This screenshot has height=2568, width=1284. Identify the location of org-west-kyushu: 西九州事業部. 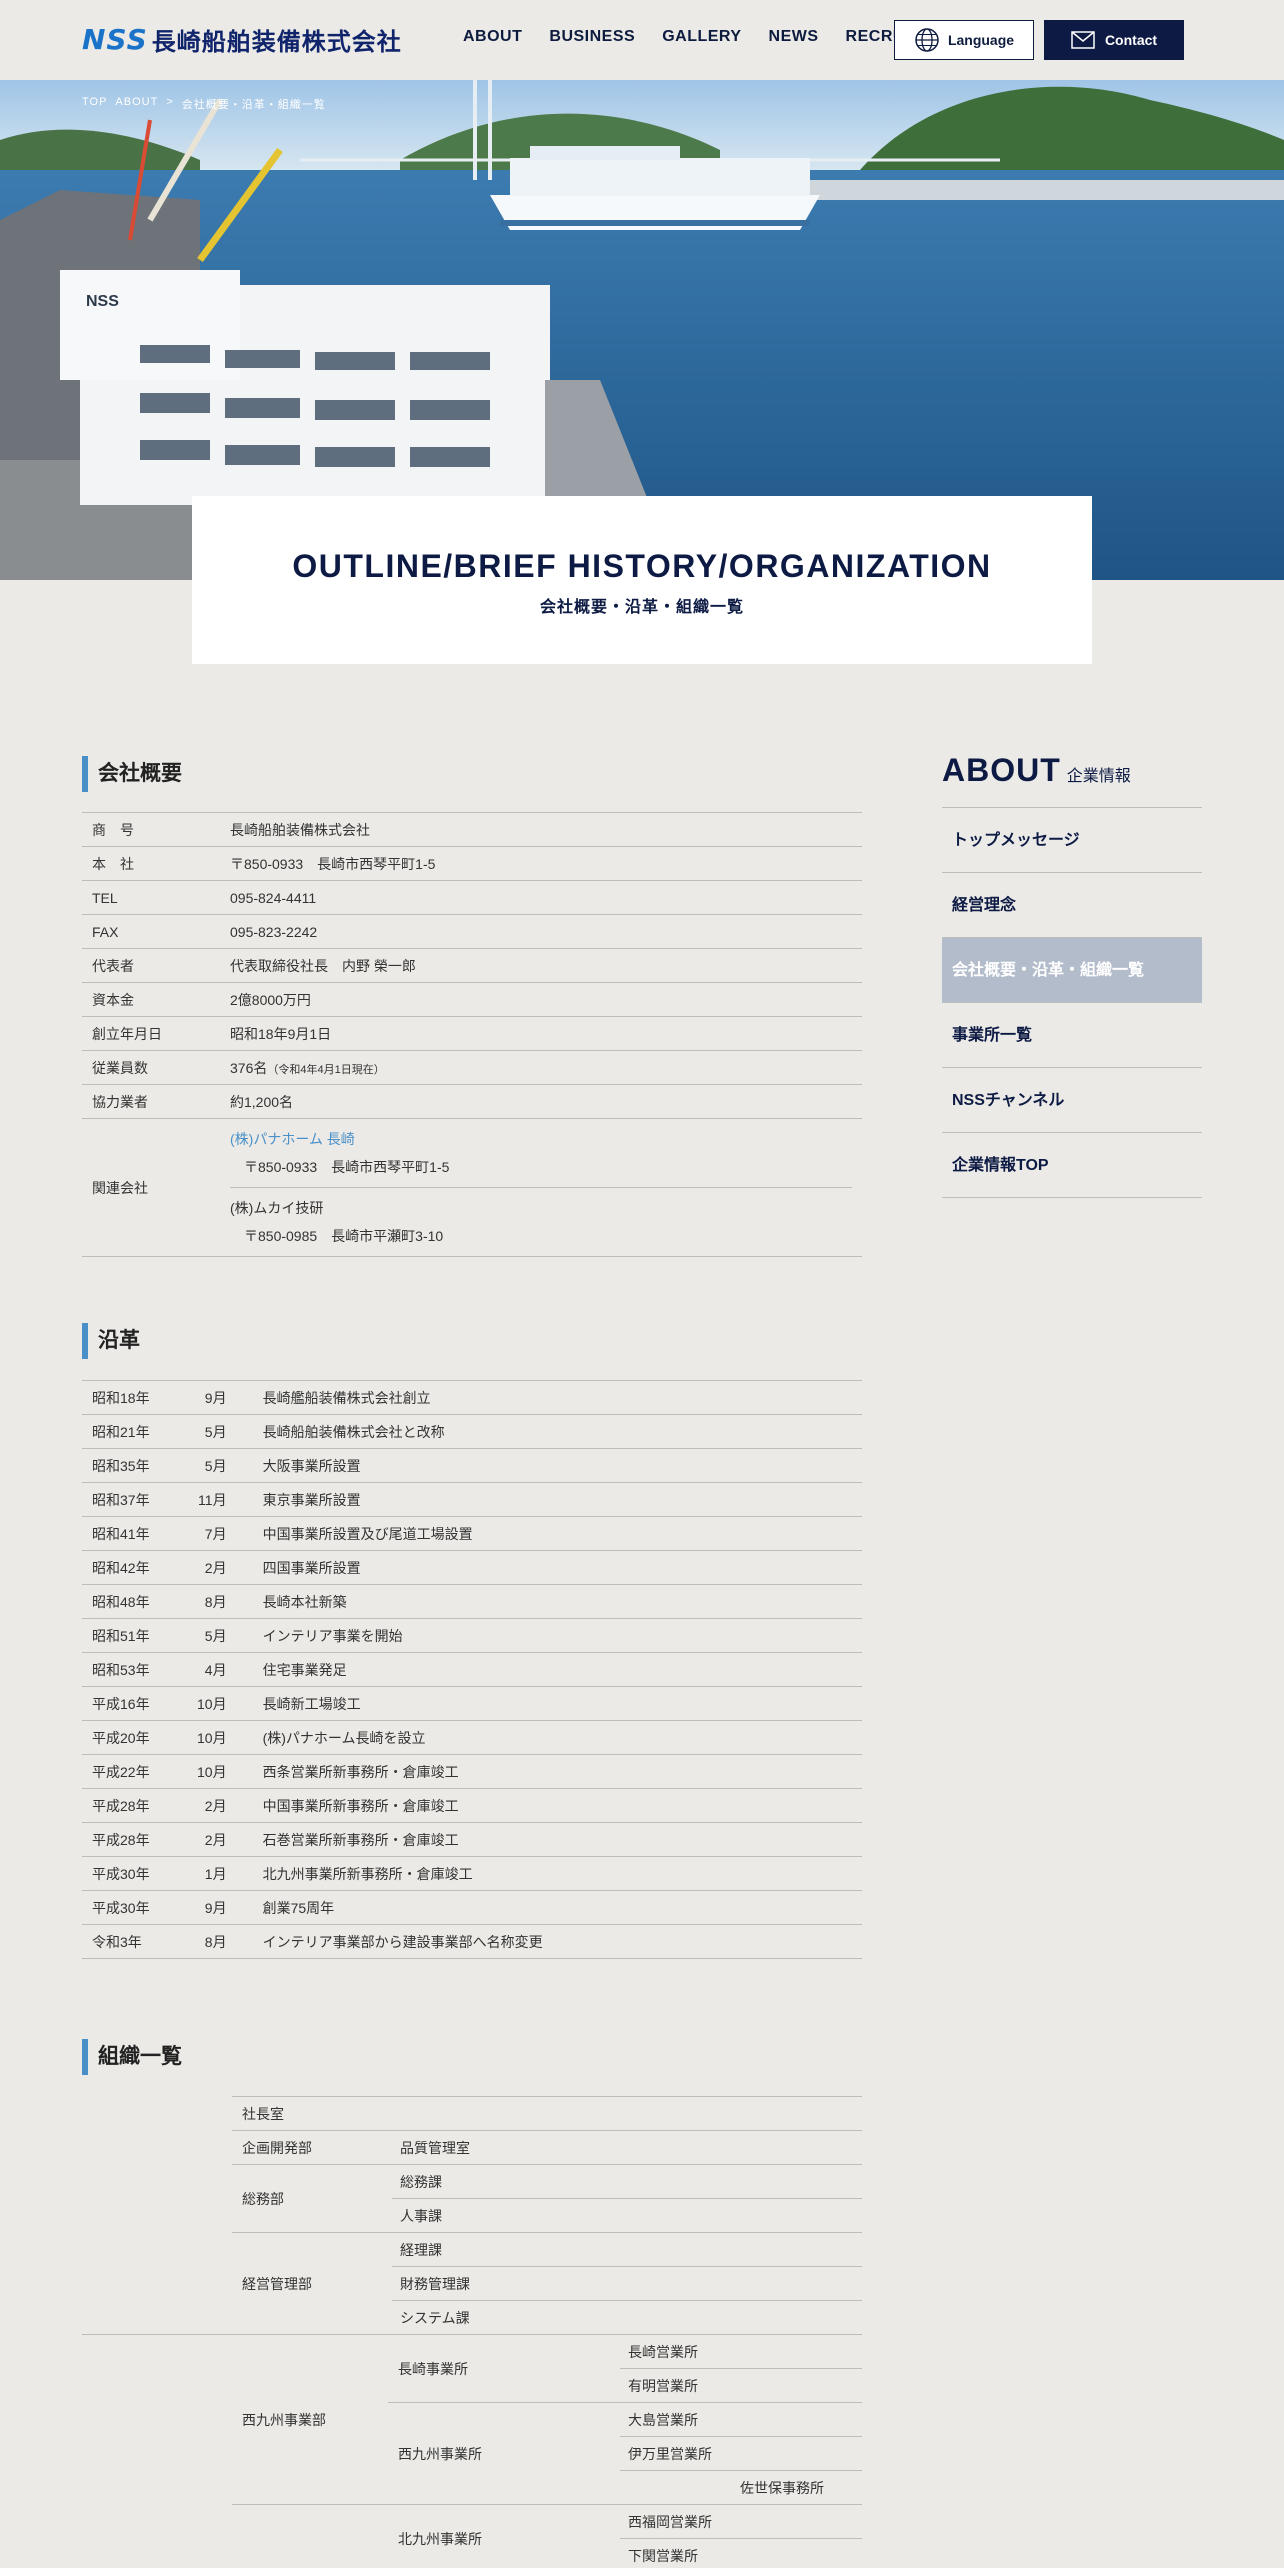
(310, 2419).